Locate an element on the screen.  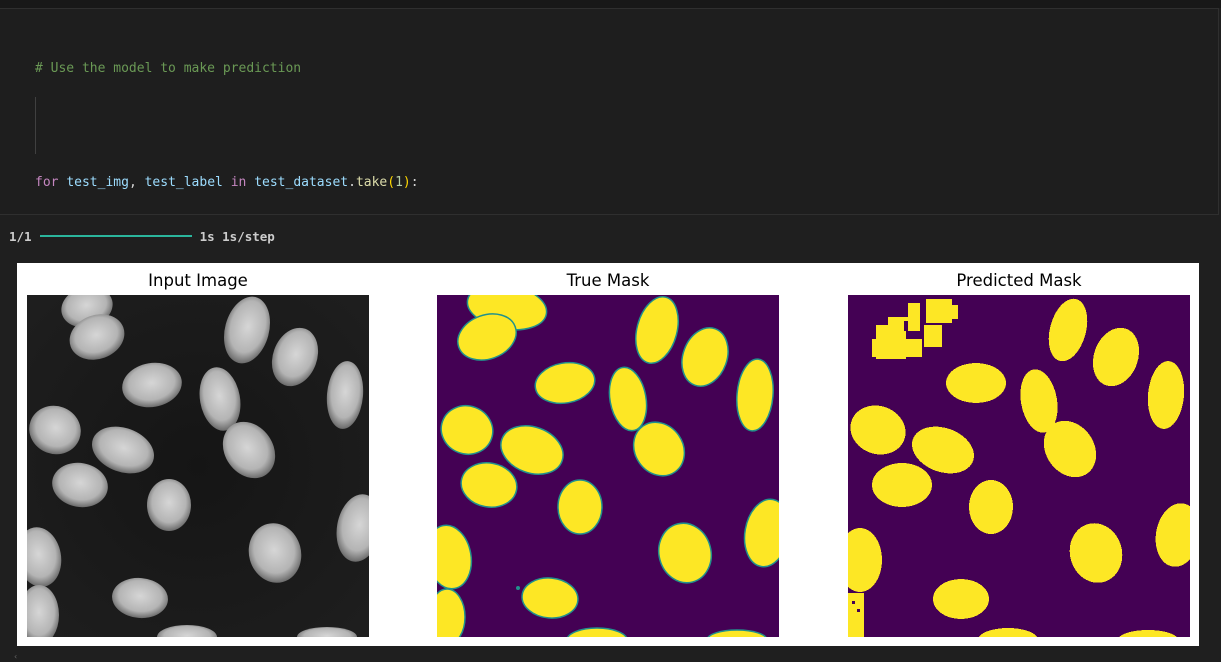
code-line-1: # Use the model to make prediction is located at coordinates (168, 68).